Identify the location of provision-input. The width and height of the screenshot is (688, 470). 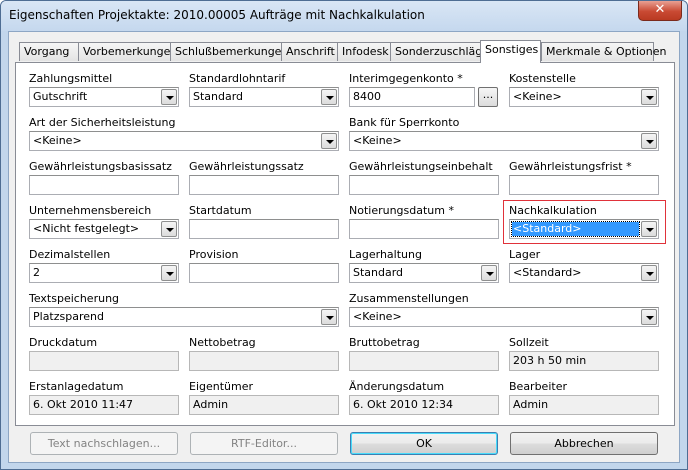
(264, 273).